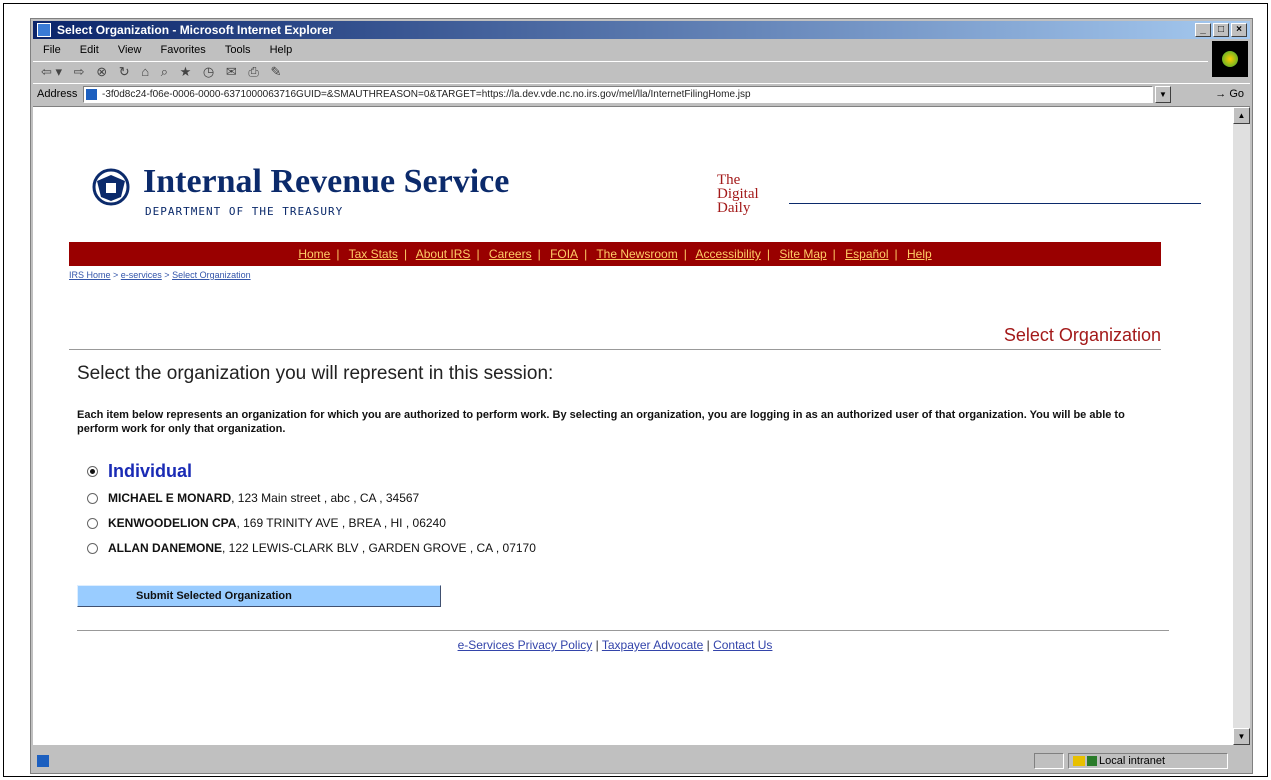  I want to click on org-name: KENWOODELION CPA, so click(172, 523).